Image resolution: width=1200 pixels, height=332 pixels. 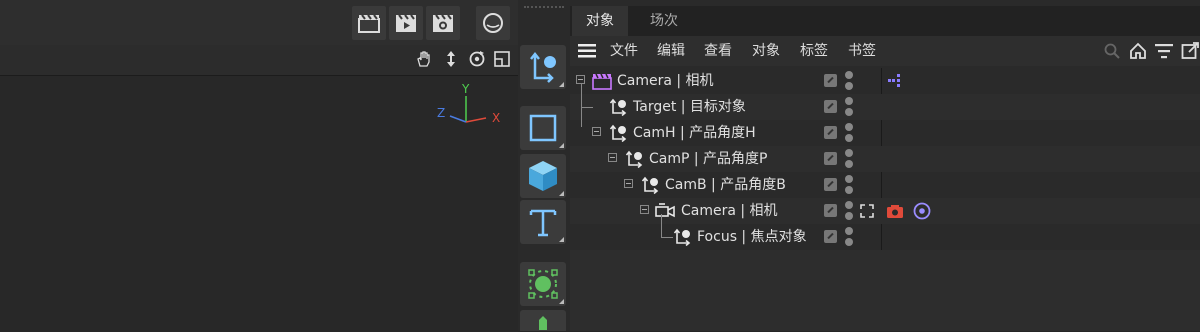 What do you see at coordinates (694, 133) in the screenshot?
I see `object-name: CamH | 产品角度H` at bounding box center [694, 133].